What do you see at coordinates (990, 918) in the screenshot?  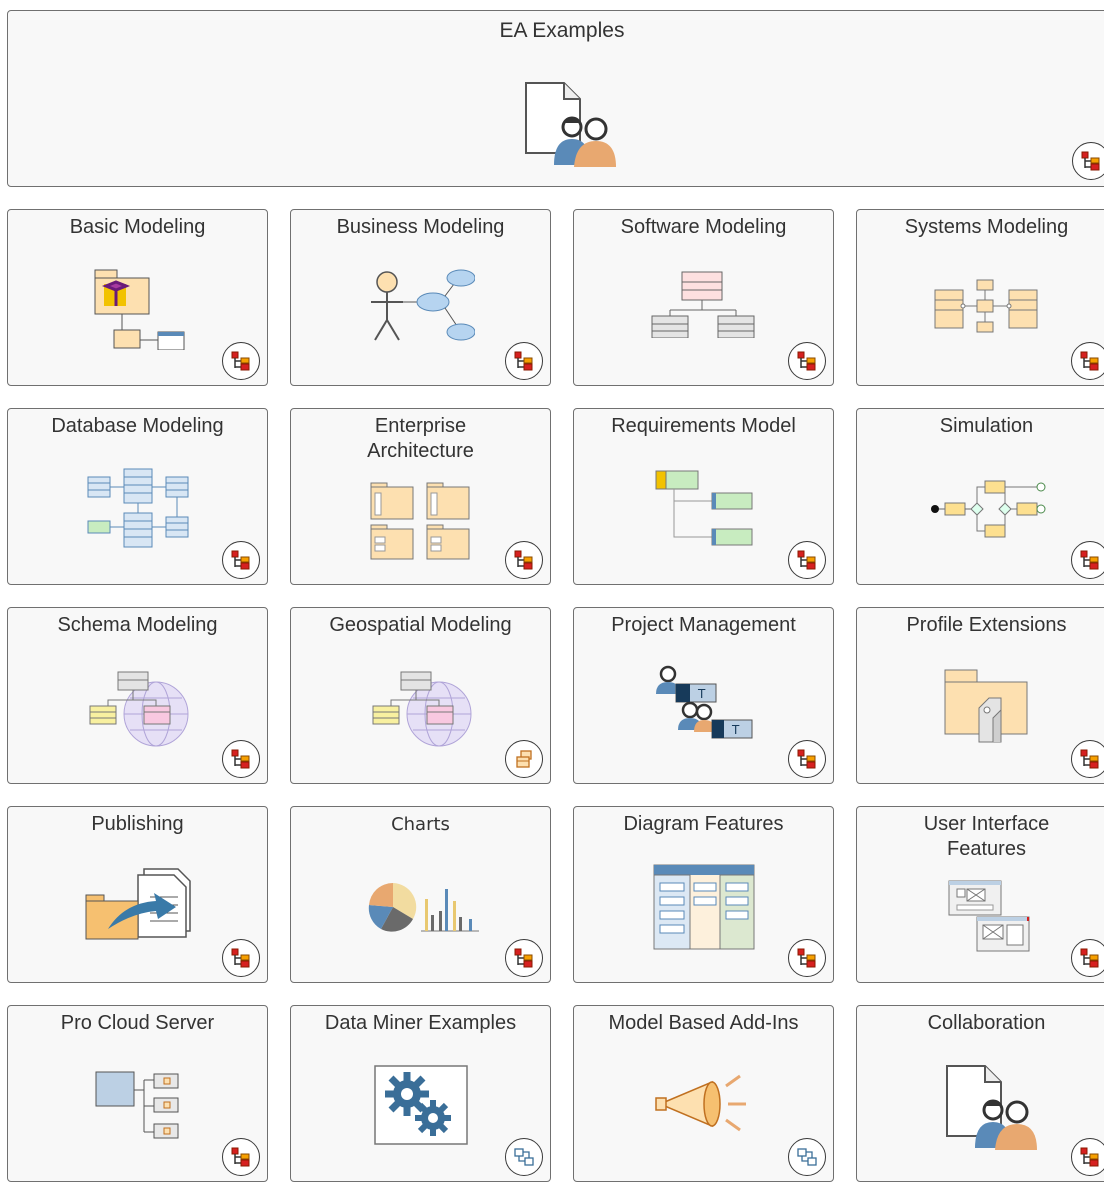 I see `ui-screens-icon` at bounding box center [990, 918].